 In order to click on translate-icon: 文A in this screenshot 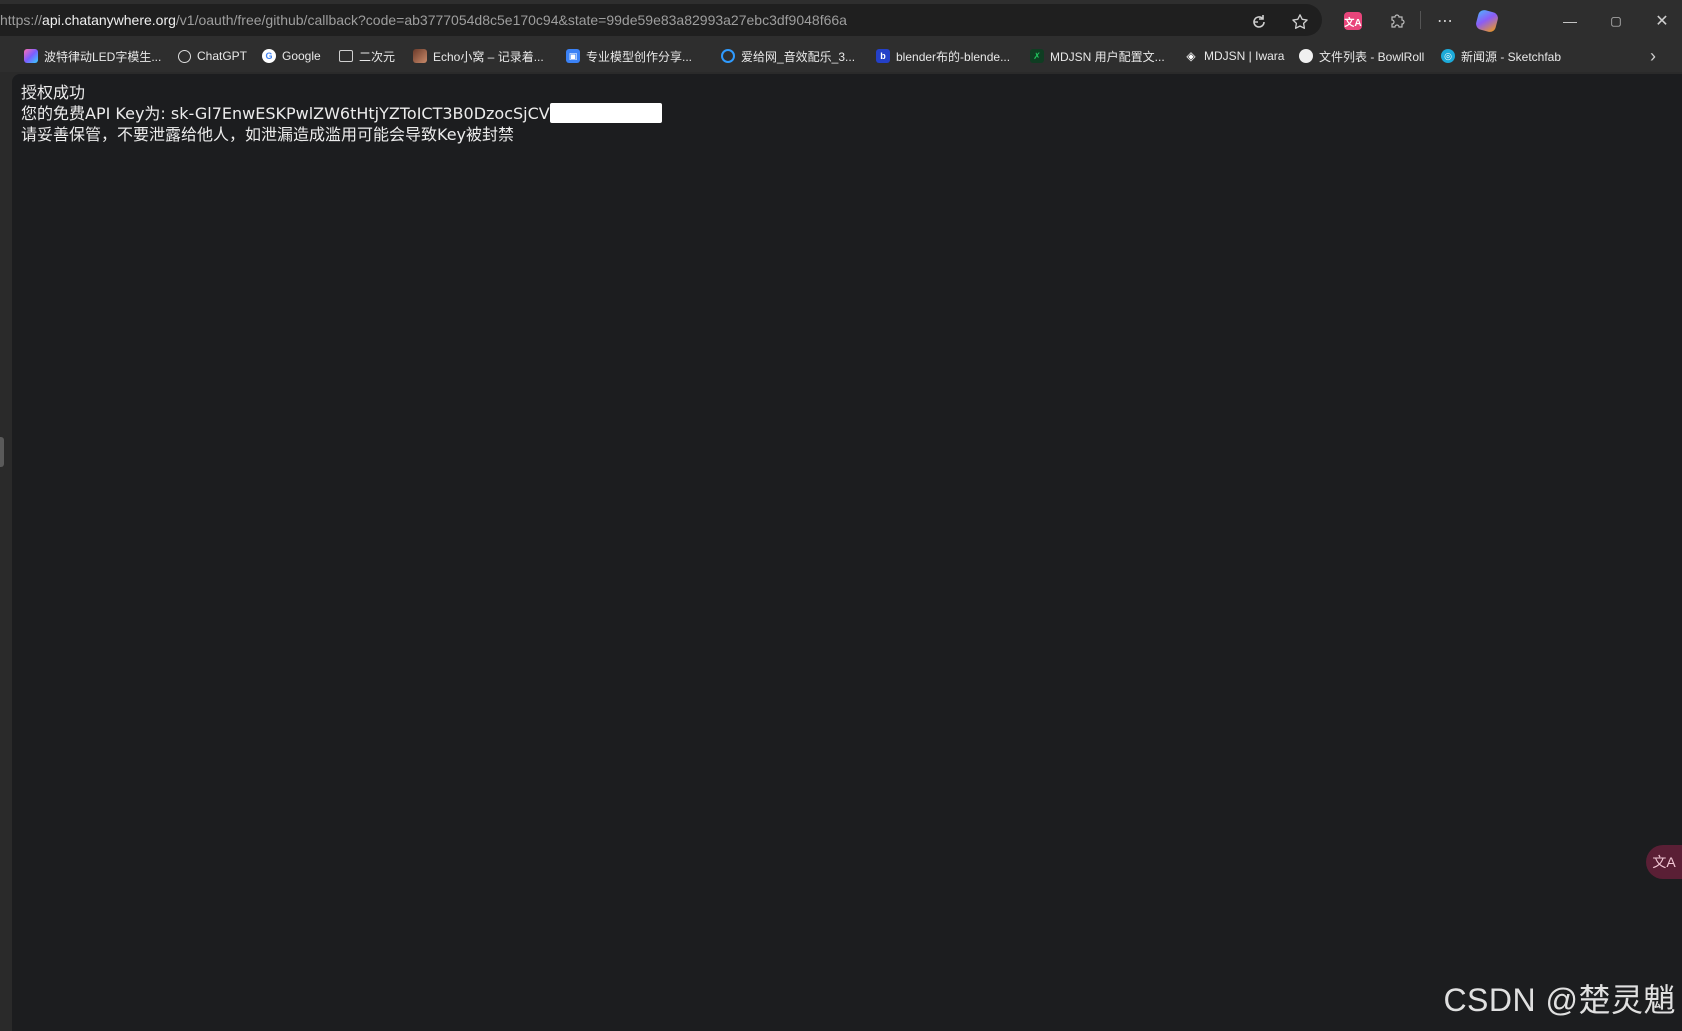, I will do `click(1664, 862)`.